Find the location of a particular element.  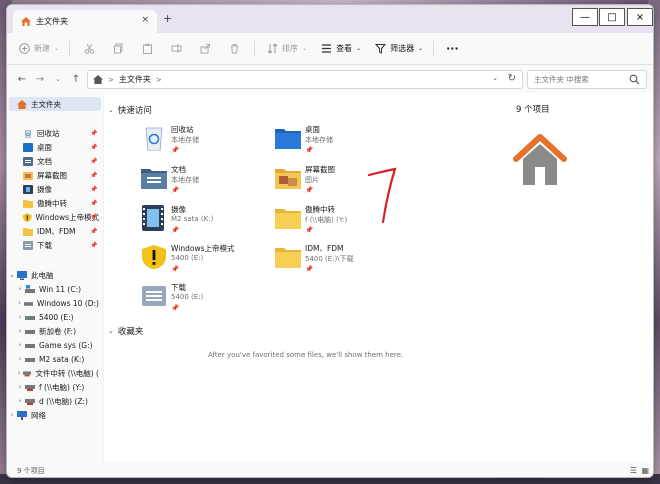

view-button: 查看 ⌄ is located at coordinates (341, 49).